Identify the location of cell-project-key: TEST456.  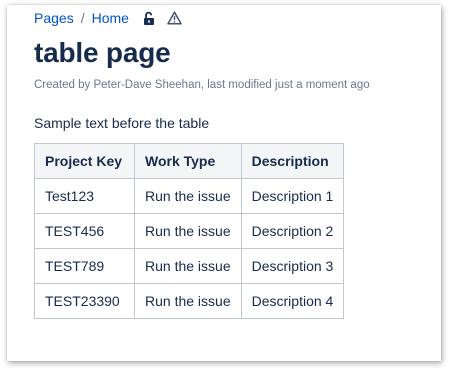
(84, 231).